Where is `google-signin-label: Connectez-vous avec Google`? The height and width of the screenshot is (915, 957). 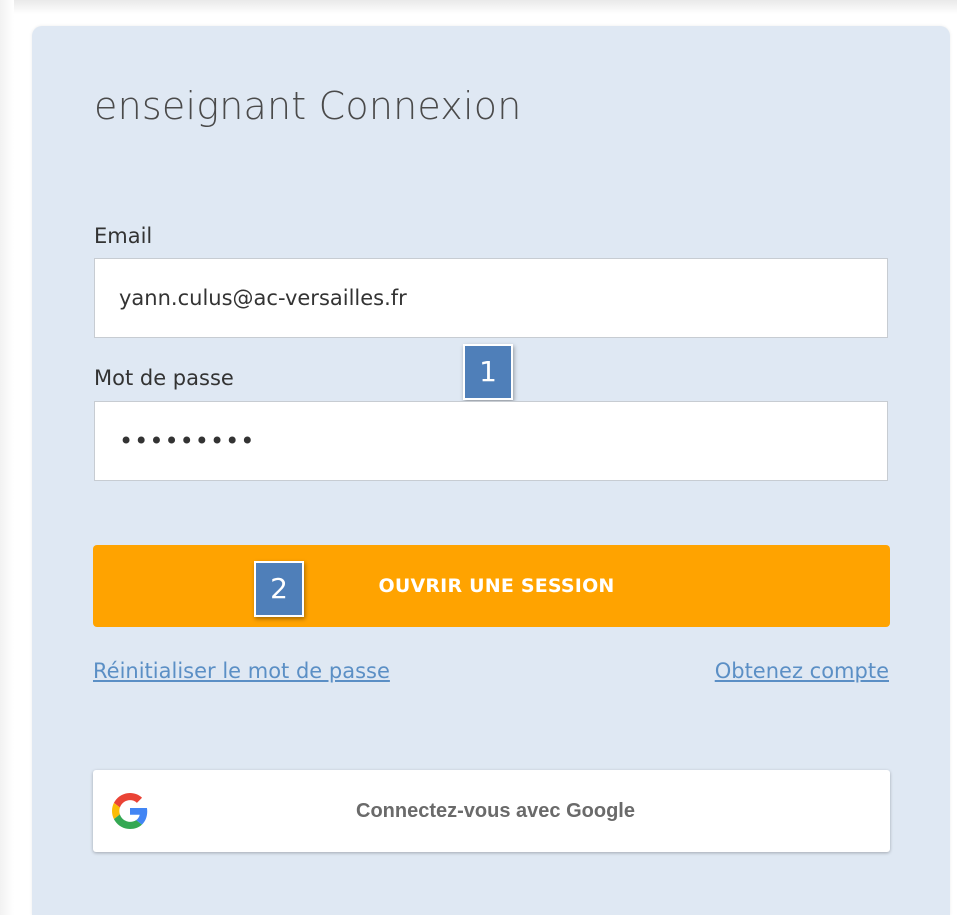
google-signin-label: Connectez-vous avec Google is located at coordinates (495, 811).